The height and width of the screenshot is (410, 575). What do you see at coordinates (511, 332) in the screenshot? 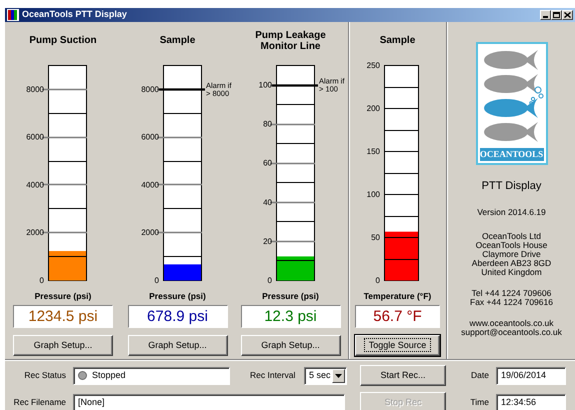
I see `contact-line: support@oceantools.co.uk` at bounding box center [511, 332].